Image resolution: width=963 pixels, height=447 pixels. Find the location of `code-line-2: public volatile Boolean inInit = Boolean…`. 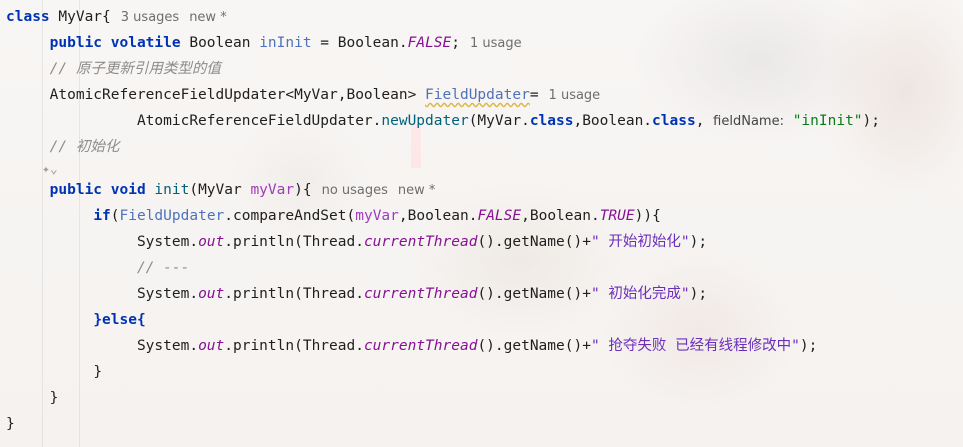

code-line-2: public volatile Boolean inInit = Boolean… is located at coordinates (264, 43).